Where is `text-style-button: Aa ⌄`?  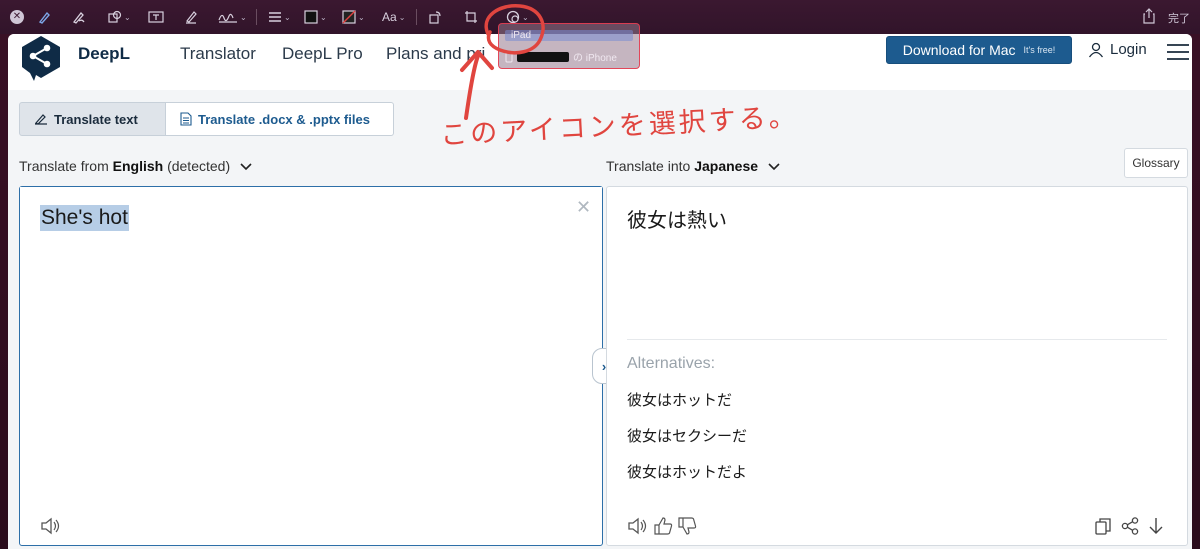
text-style-button: Aa ⌄ is located at coordinates (393, 17).